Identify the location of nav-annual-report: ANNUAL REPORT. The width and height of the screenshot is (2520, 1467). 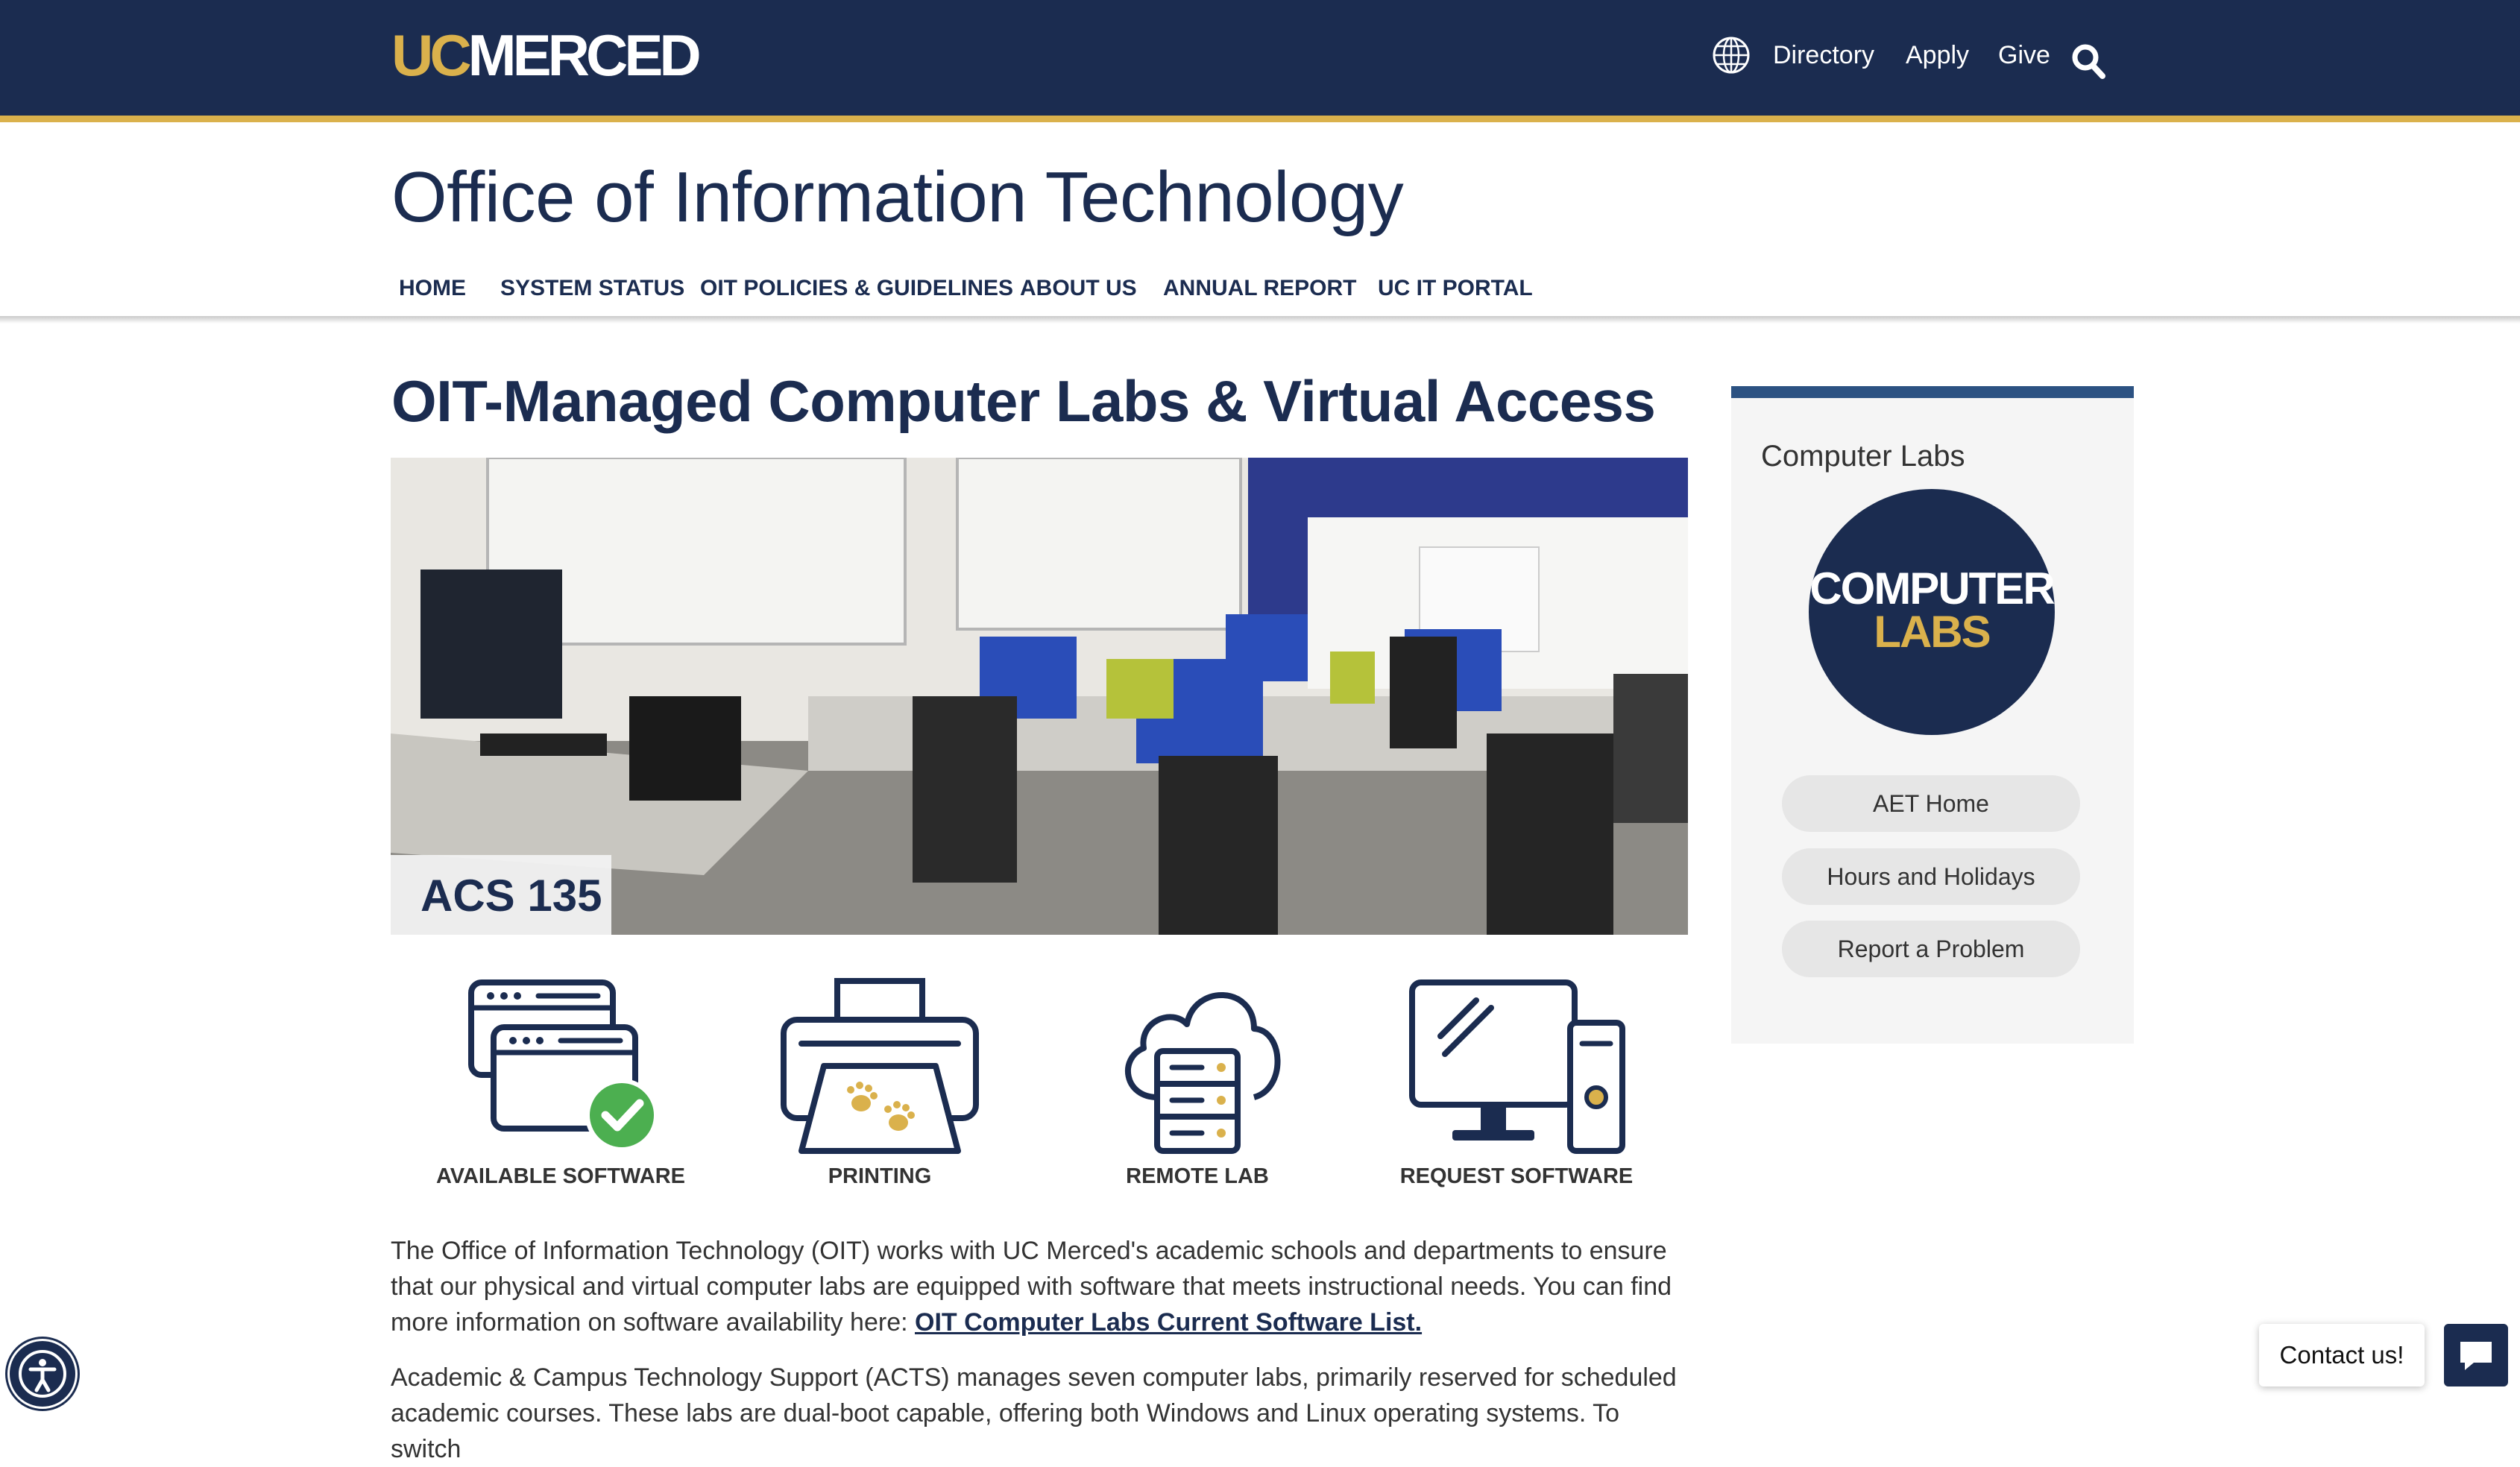
(1259, 288).